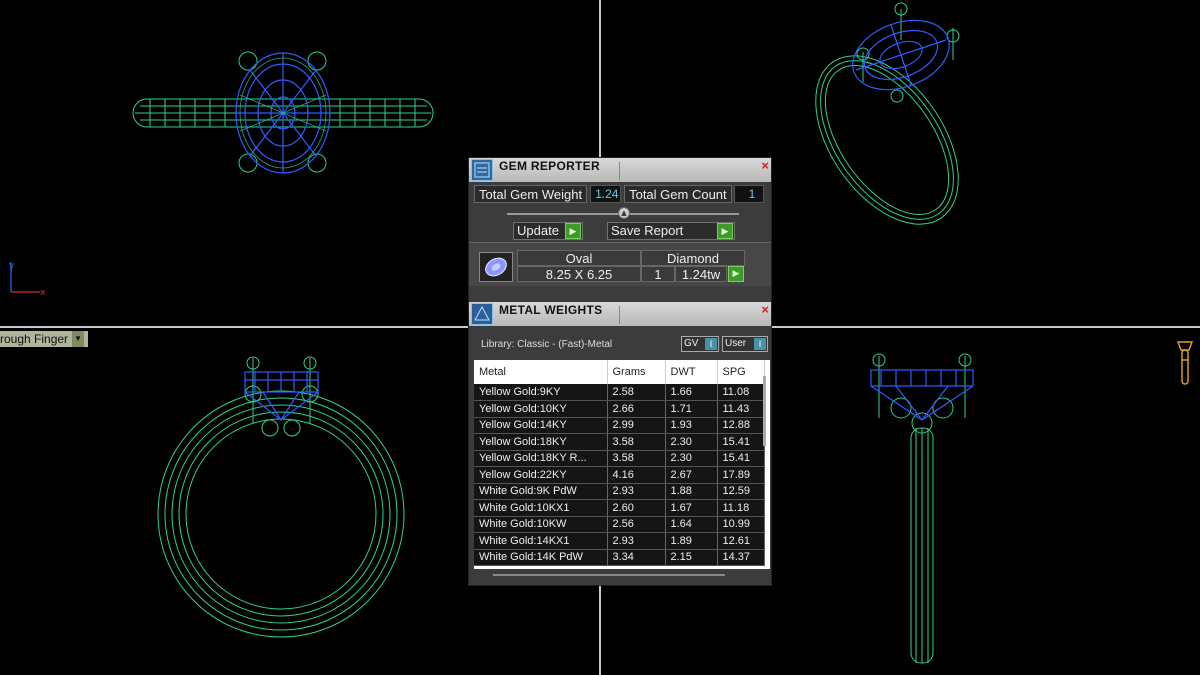 This screenshot has height=675, width=1200. Describe the element at coordinates (541, 508) in the screenshot. I see `metal-name-cell: White Gold:10KX1` at that location.